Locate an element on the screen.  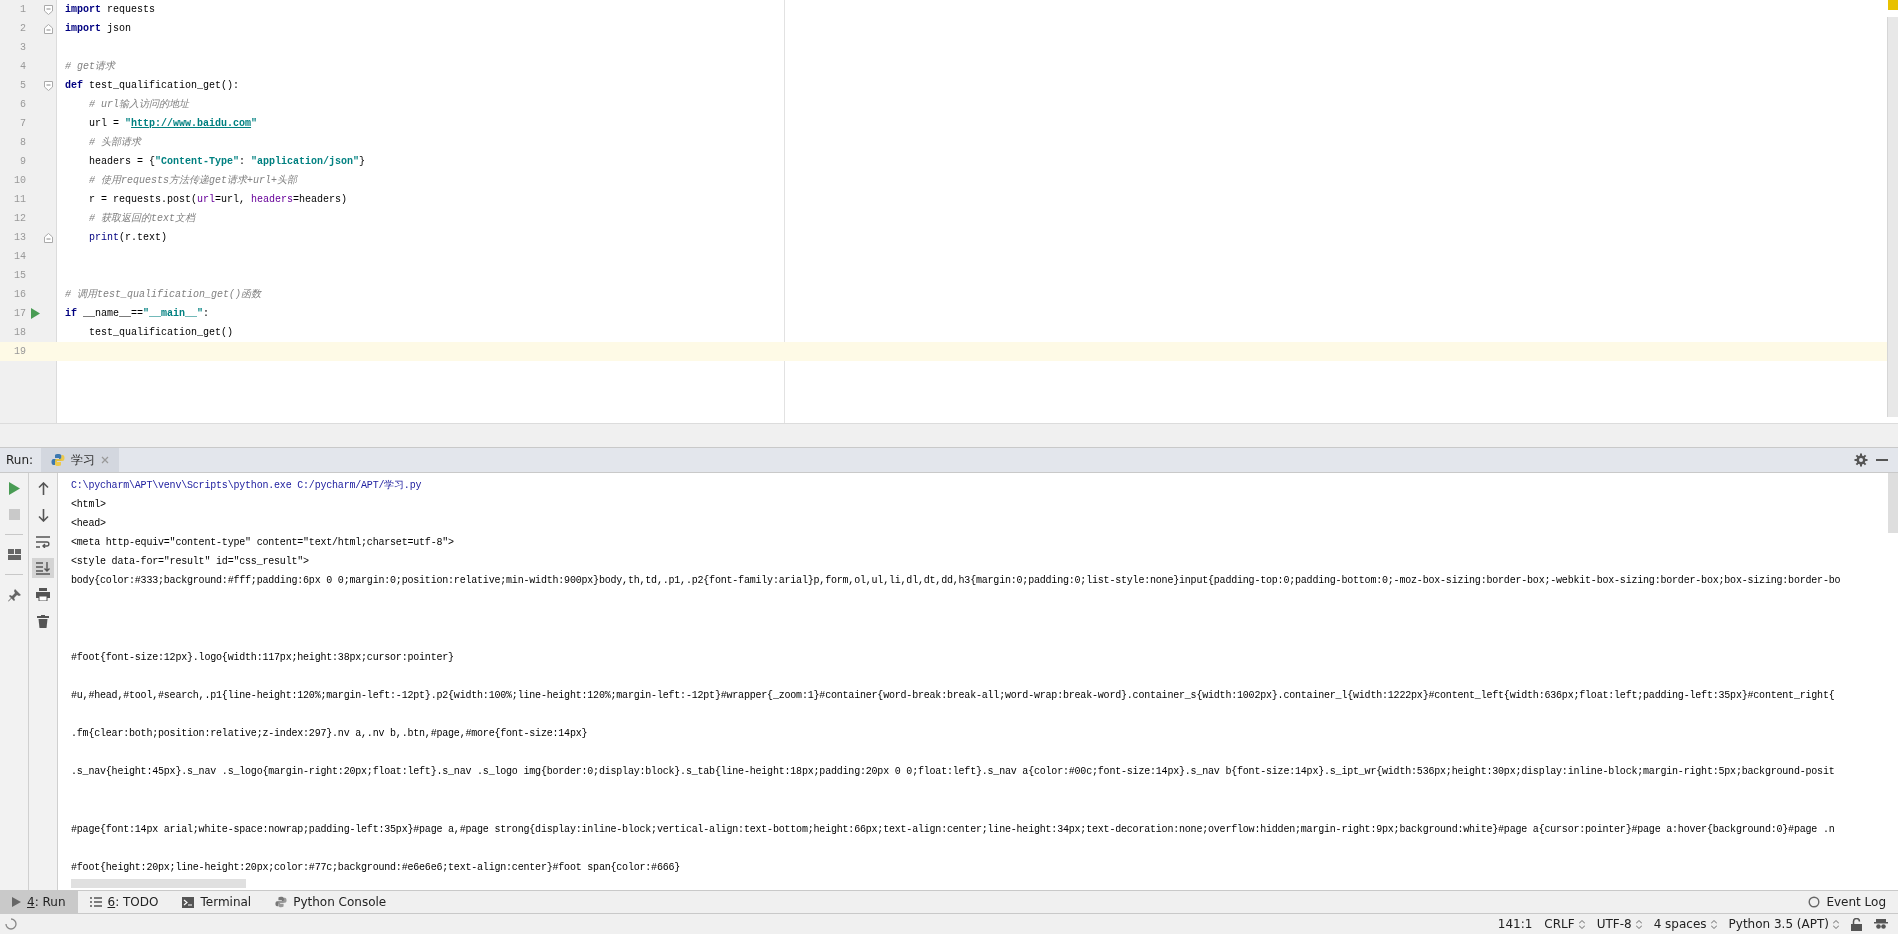
code-line: url = "http://www.baidu.com" is located at coordinates (173, 124).